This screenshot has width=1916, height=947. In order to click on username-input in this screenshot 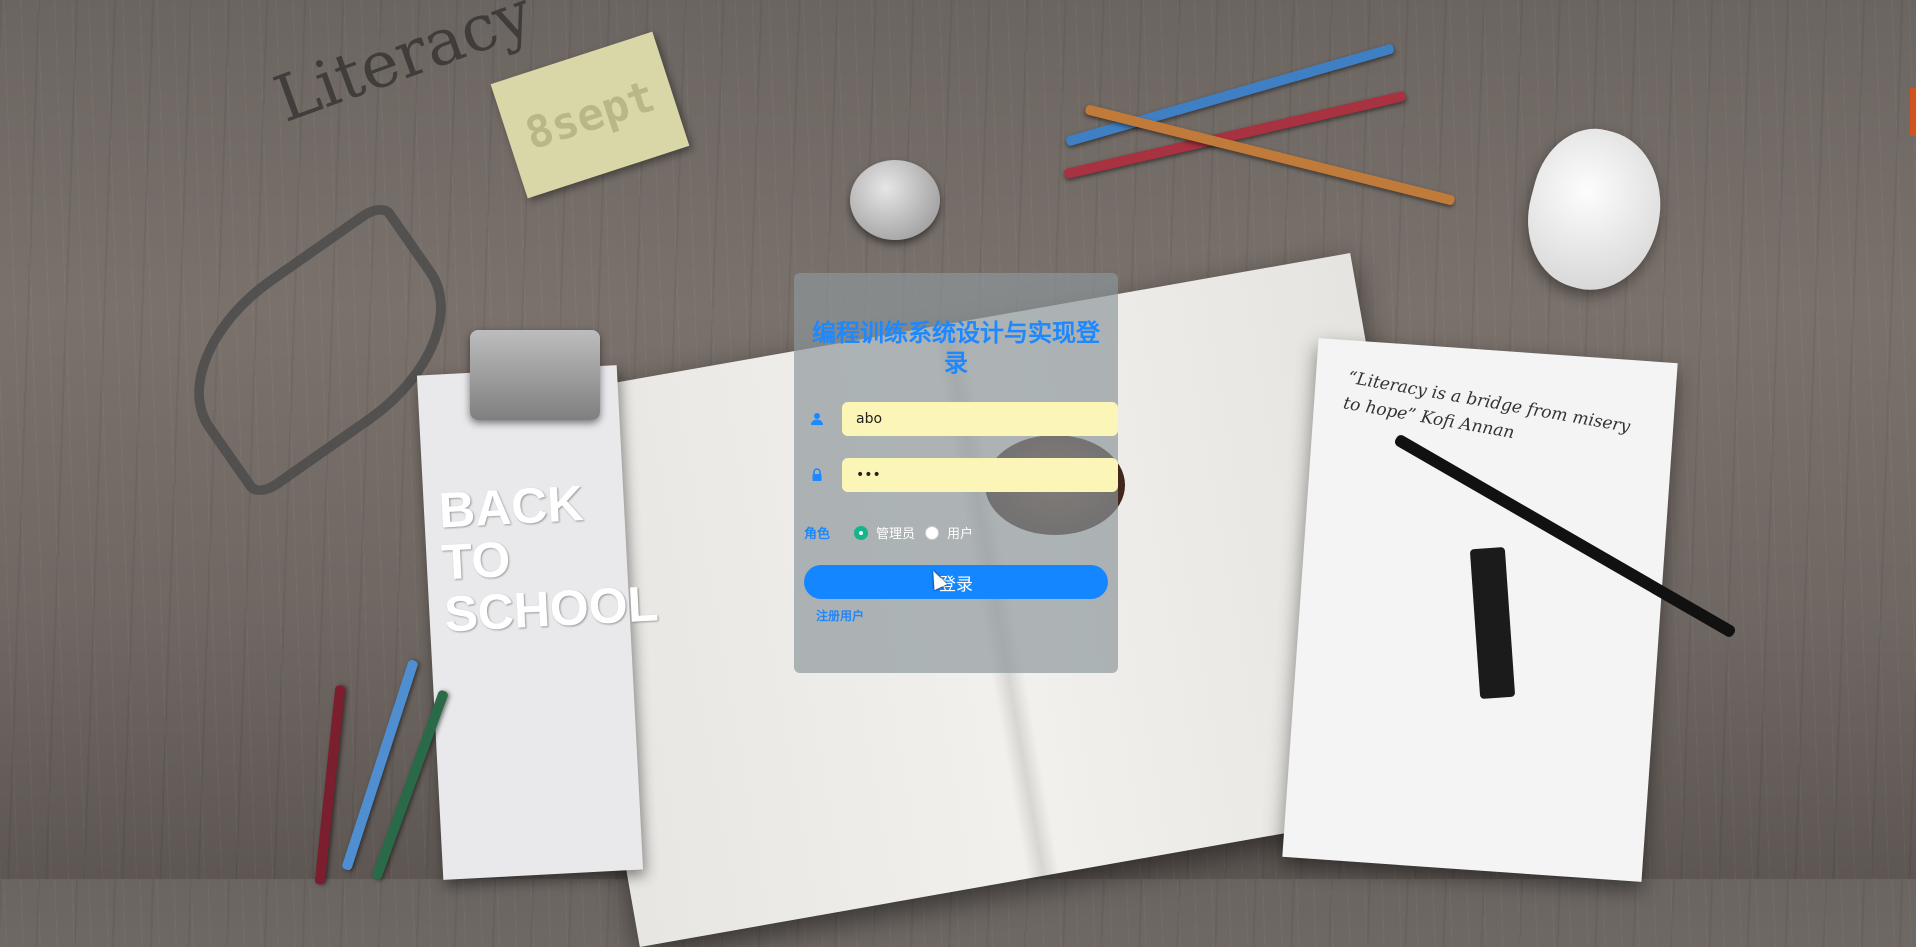, I will do `click(980, 419)`.